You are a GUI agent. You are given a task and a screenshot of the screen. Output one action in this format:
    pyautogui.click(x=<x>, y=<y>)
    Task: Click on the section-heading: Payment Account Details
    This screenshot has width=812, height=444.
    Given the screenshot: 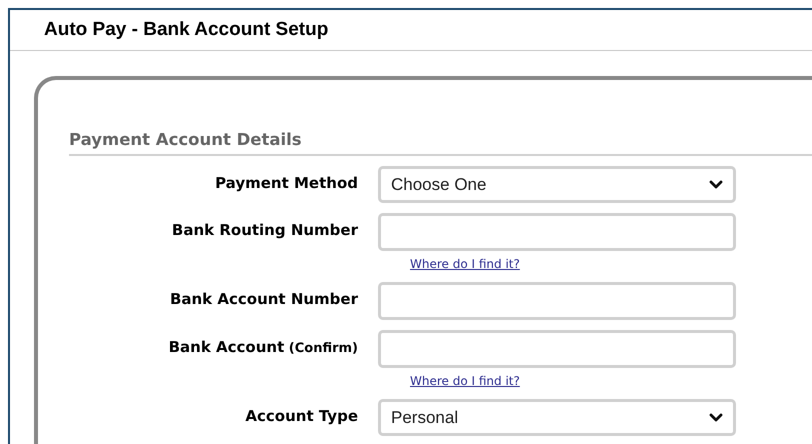 What is the action you would take?
    pyautogui.click(x=185, y=139)
    